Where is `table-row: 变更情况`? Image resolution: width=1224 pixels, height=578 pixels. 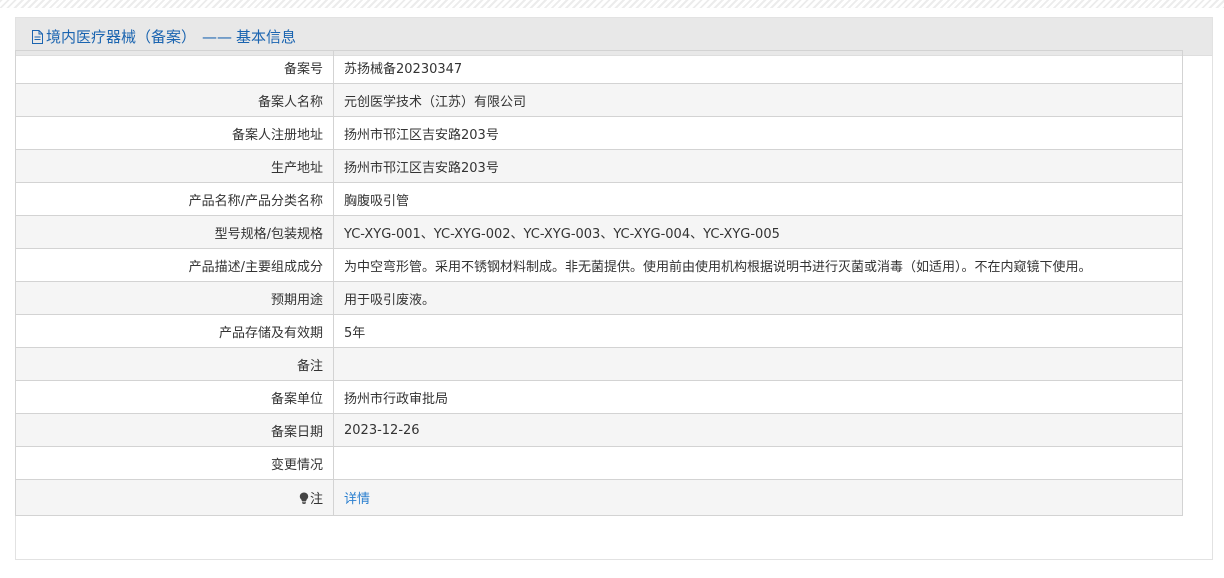
table-row: 变更情况 is located at coordinates (599, 463).